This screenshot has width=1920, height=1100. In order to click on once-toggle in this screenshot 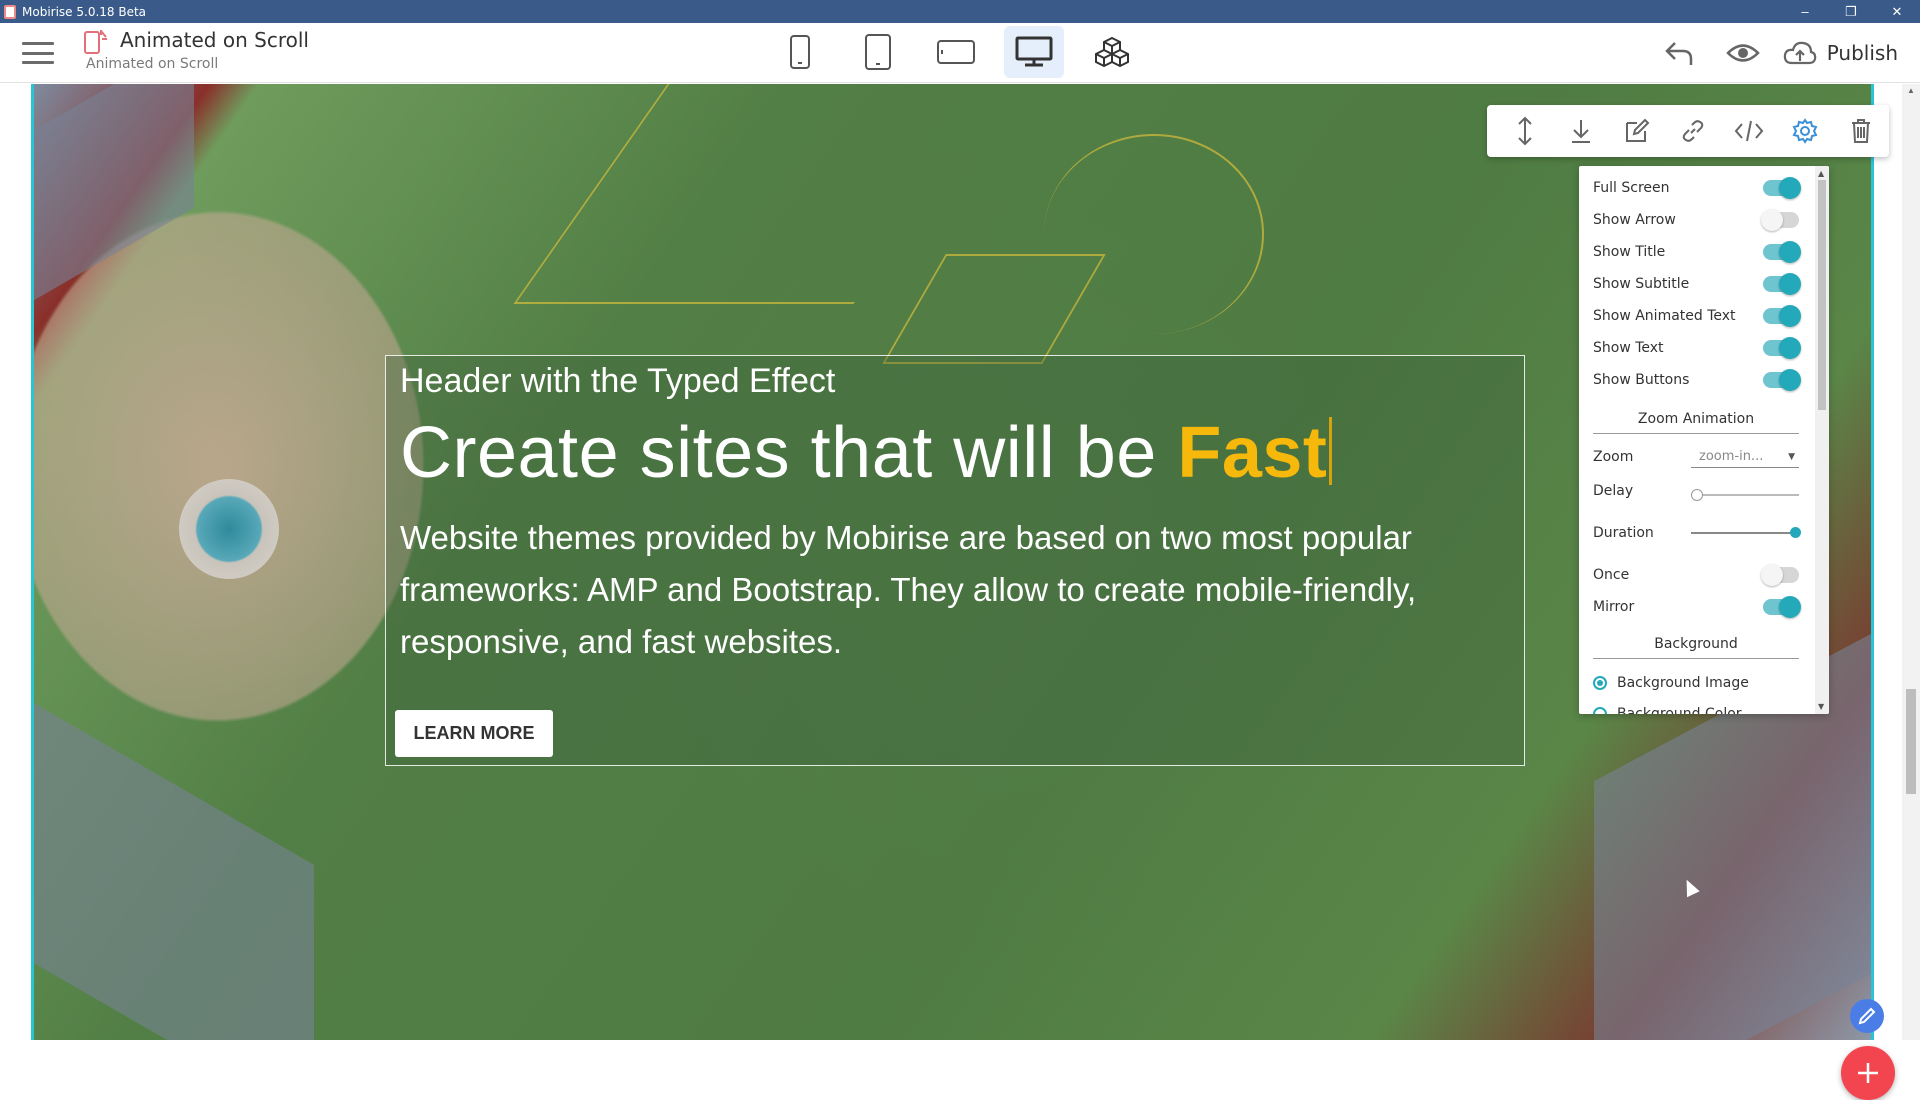, I will do `click(1780, 575)`.